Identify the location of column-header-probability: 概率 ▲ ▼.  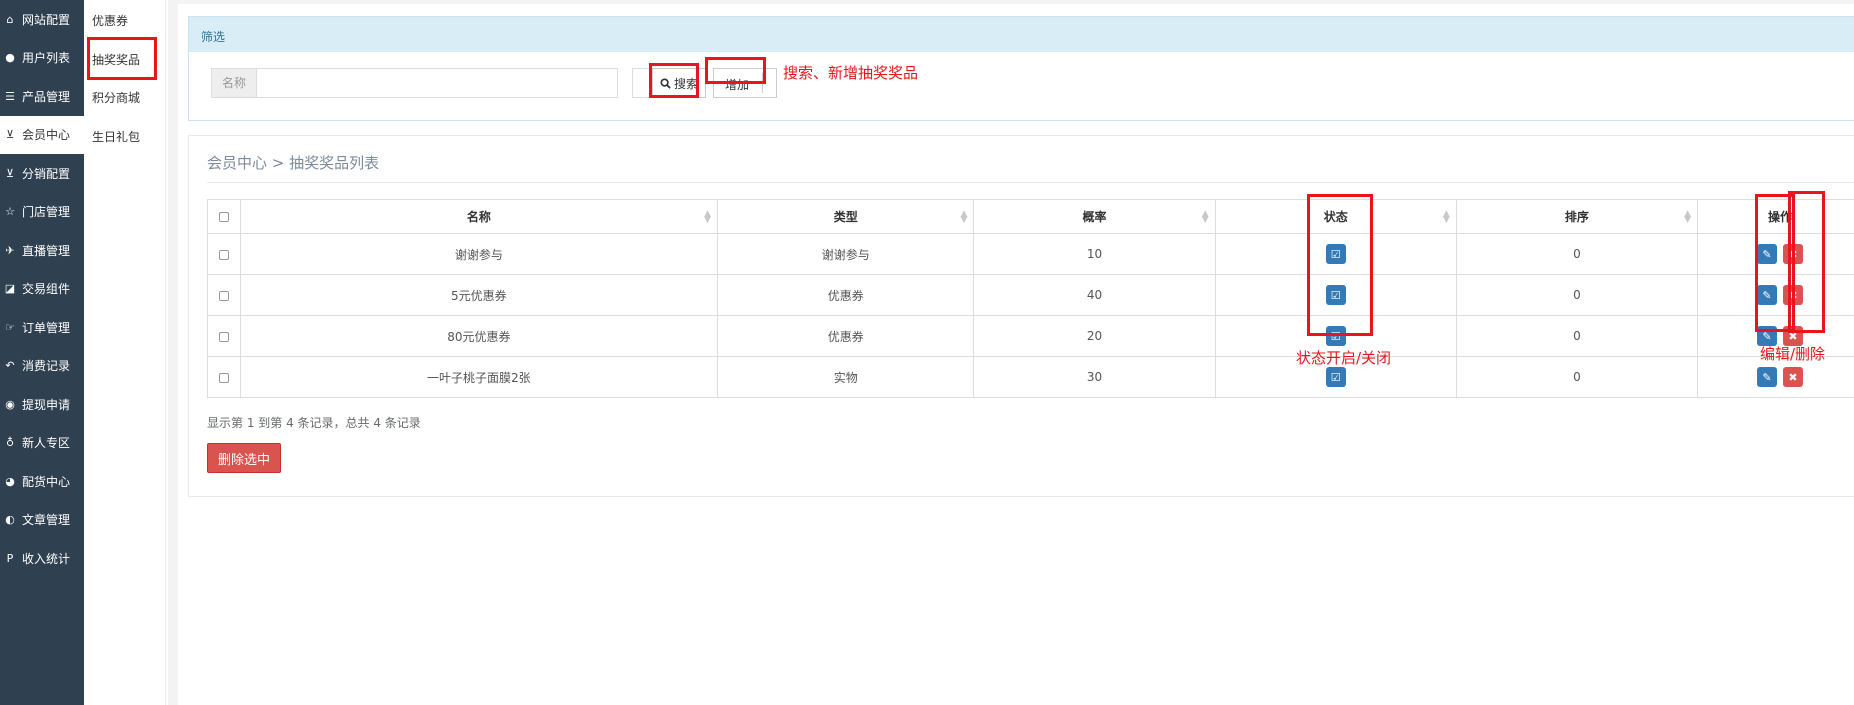
(1094, 216).